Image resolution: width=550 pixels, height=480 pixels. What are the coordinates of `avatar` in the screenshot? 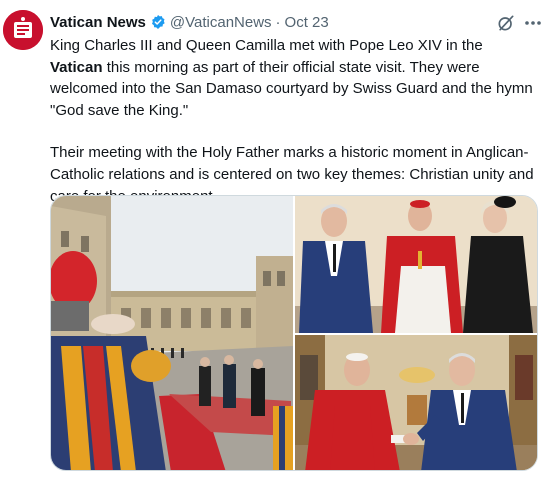 It's located at (23, 30).